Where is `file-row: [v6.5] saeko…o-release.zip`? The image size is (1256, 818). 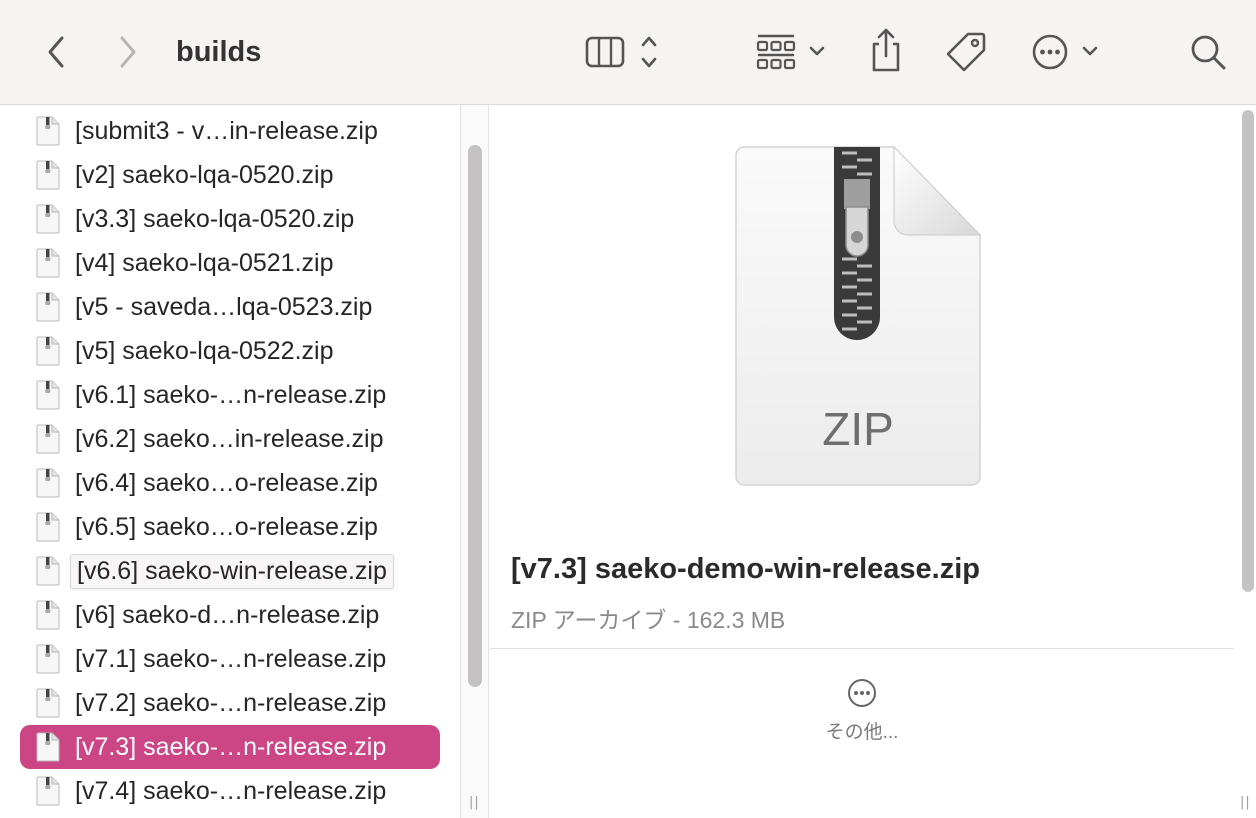
file-row: [v6.5] saeko…o-release.zip is located at coordinates (230, 527).